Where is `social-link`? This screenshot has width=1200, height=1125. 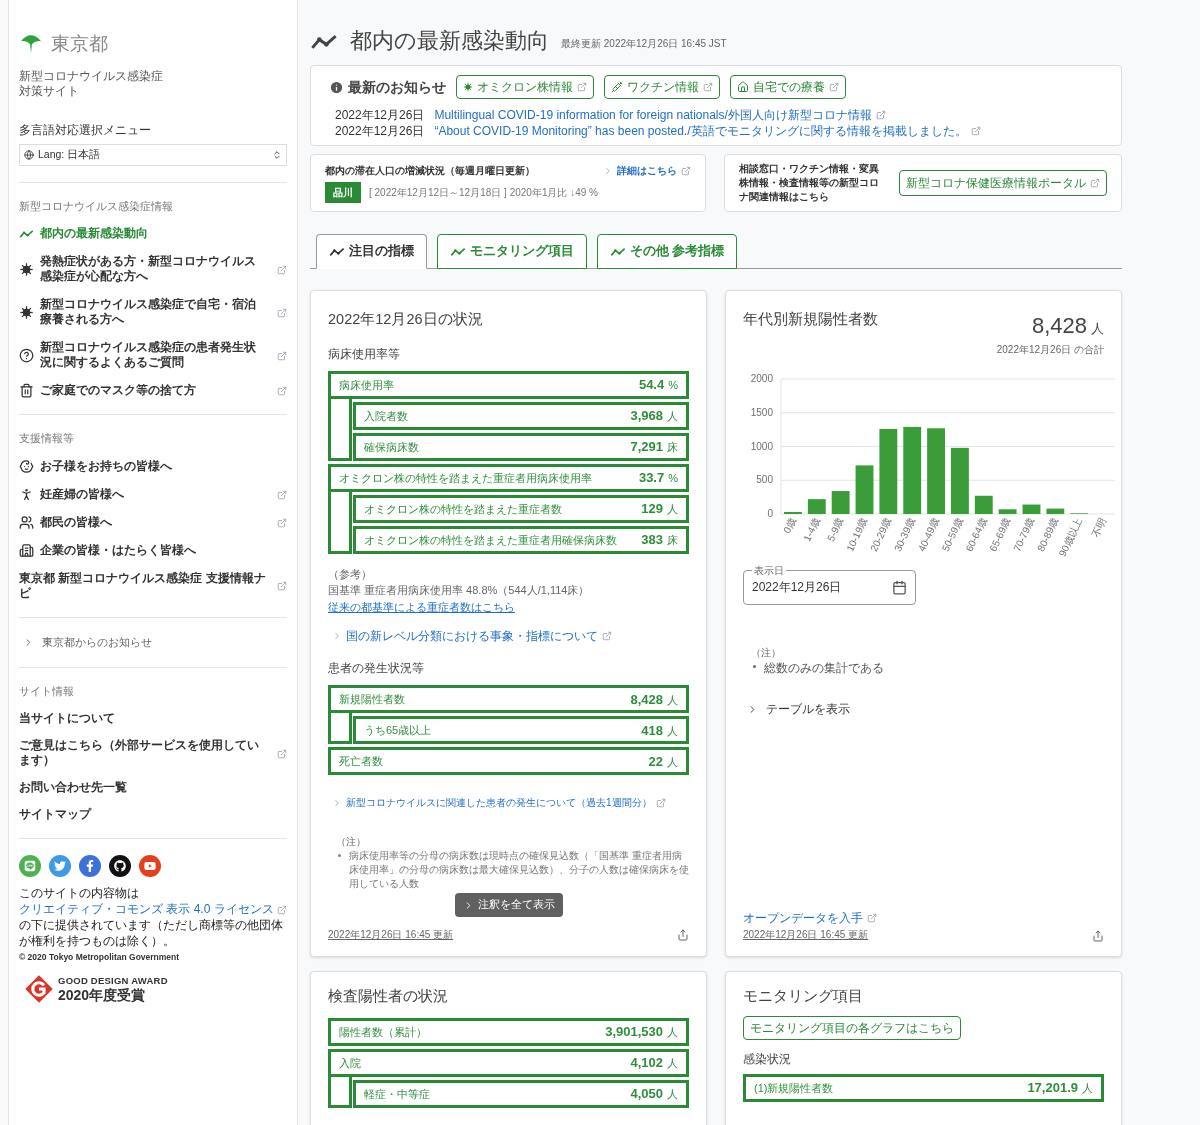 social-link is located at coordinates (120, 866).